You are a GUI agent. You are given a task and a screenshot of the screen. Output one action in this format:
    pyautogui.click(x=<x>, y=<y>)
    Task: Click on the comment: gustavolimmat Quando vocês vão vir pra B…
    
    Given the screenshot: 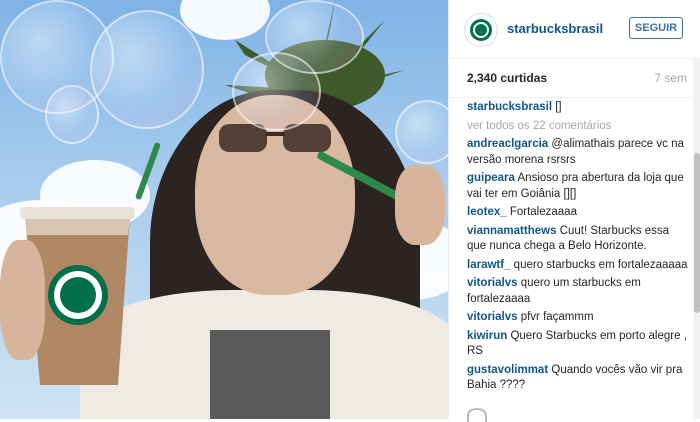 What is the action you would take?
    pyautogui.click(x=578, y=378)
    